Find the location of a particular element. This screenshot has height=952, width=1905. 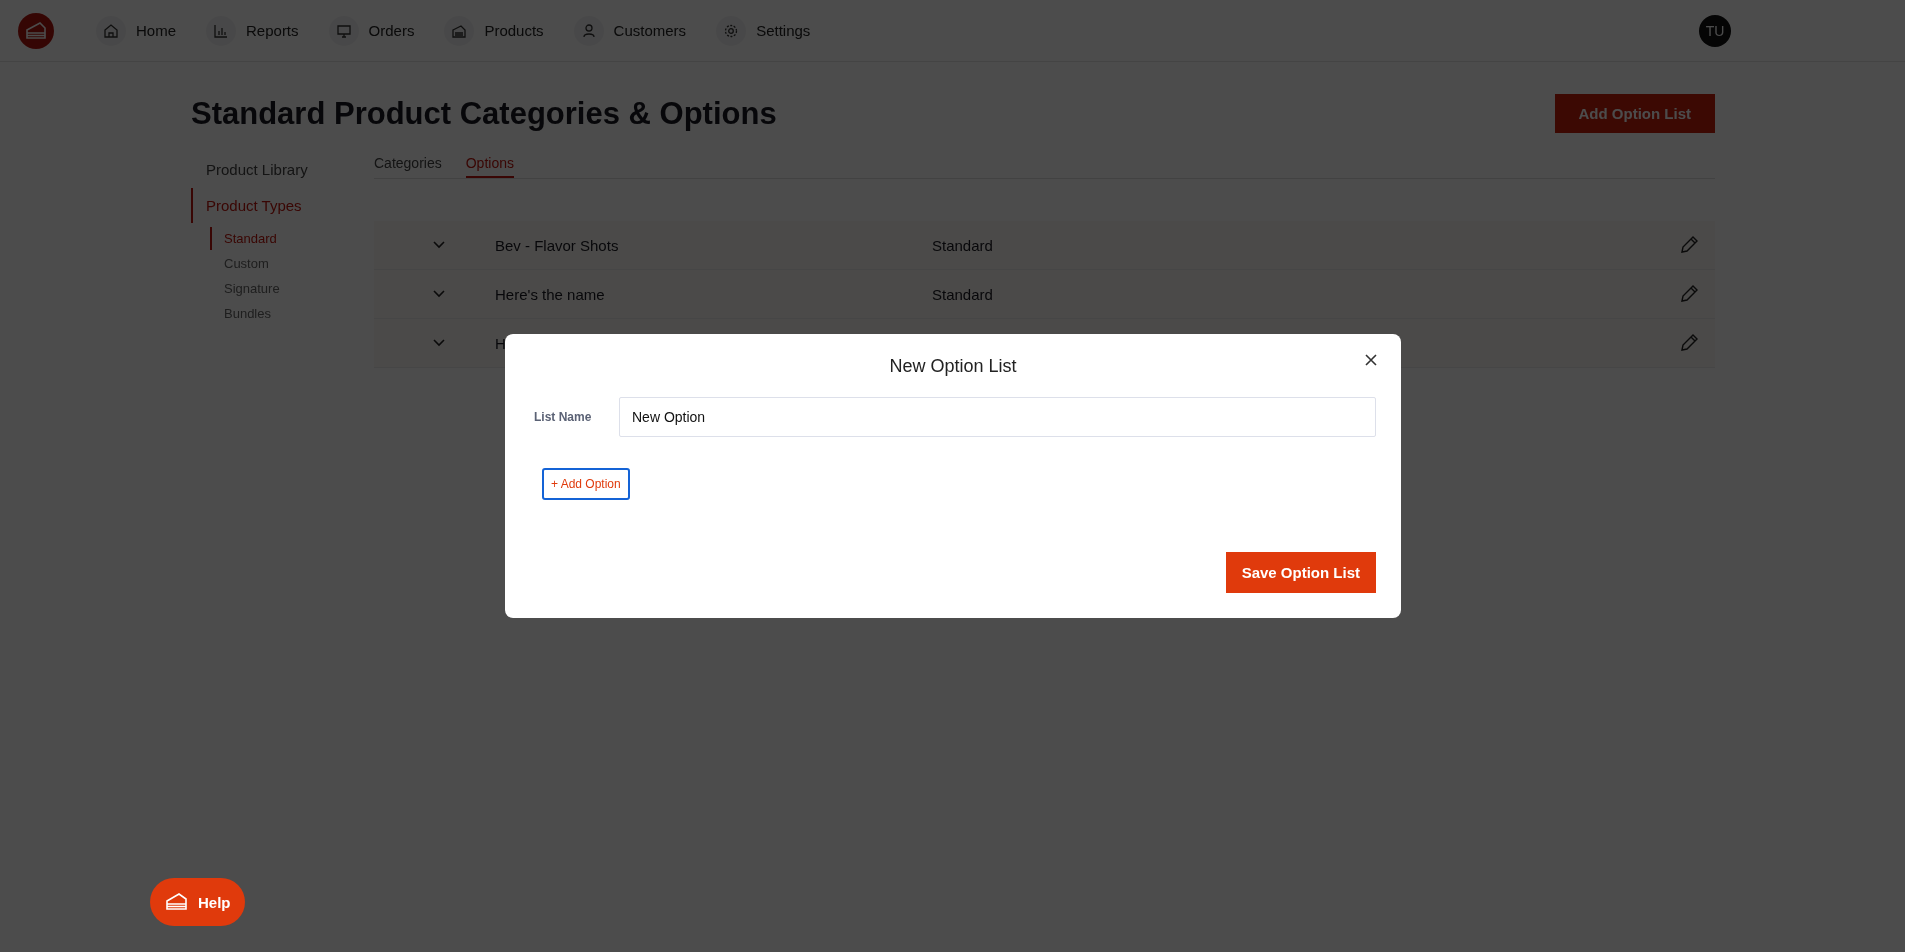

table-cell-text: Here's the name is located at coordinates (550, 294).